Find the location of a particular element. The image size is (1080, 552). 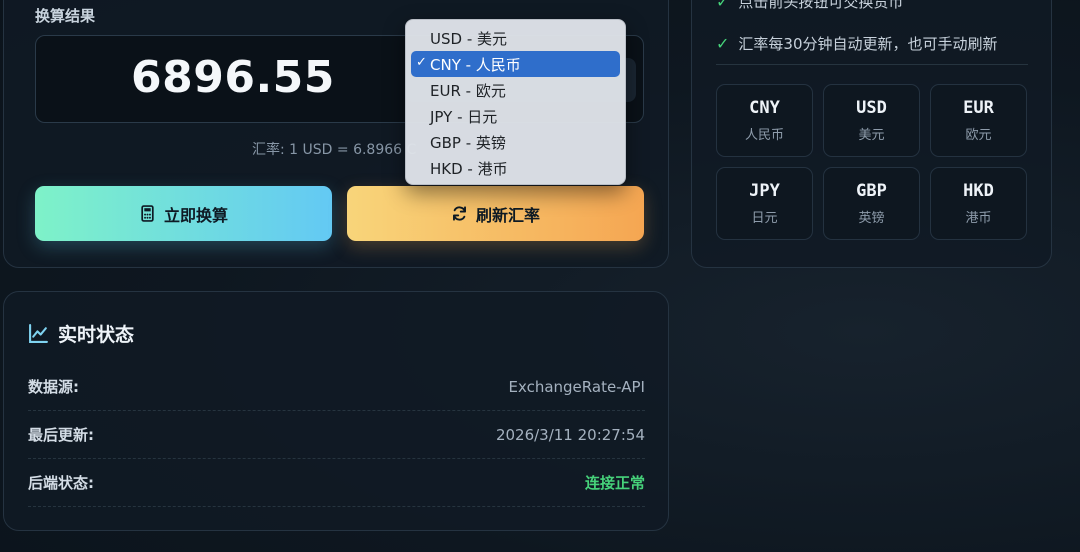

option-label: EUR - 欧元 is located at coordinates (468, 90).